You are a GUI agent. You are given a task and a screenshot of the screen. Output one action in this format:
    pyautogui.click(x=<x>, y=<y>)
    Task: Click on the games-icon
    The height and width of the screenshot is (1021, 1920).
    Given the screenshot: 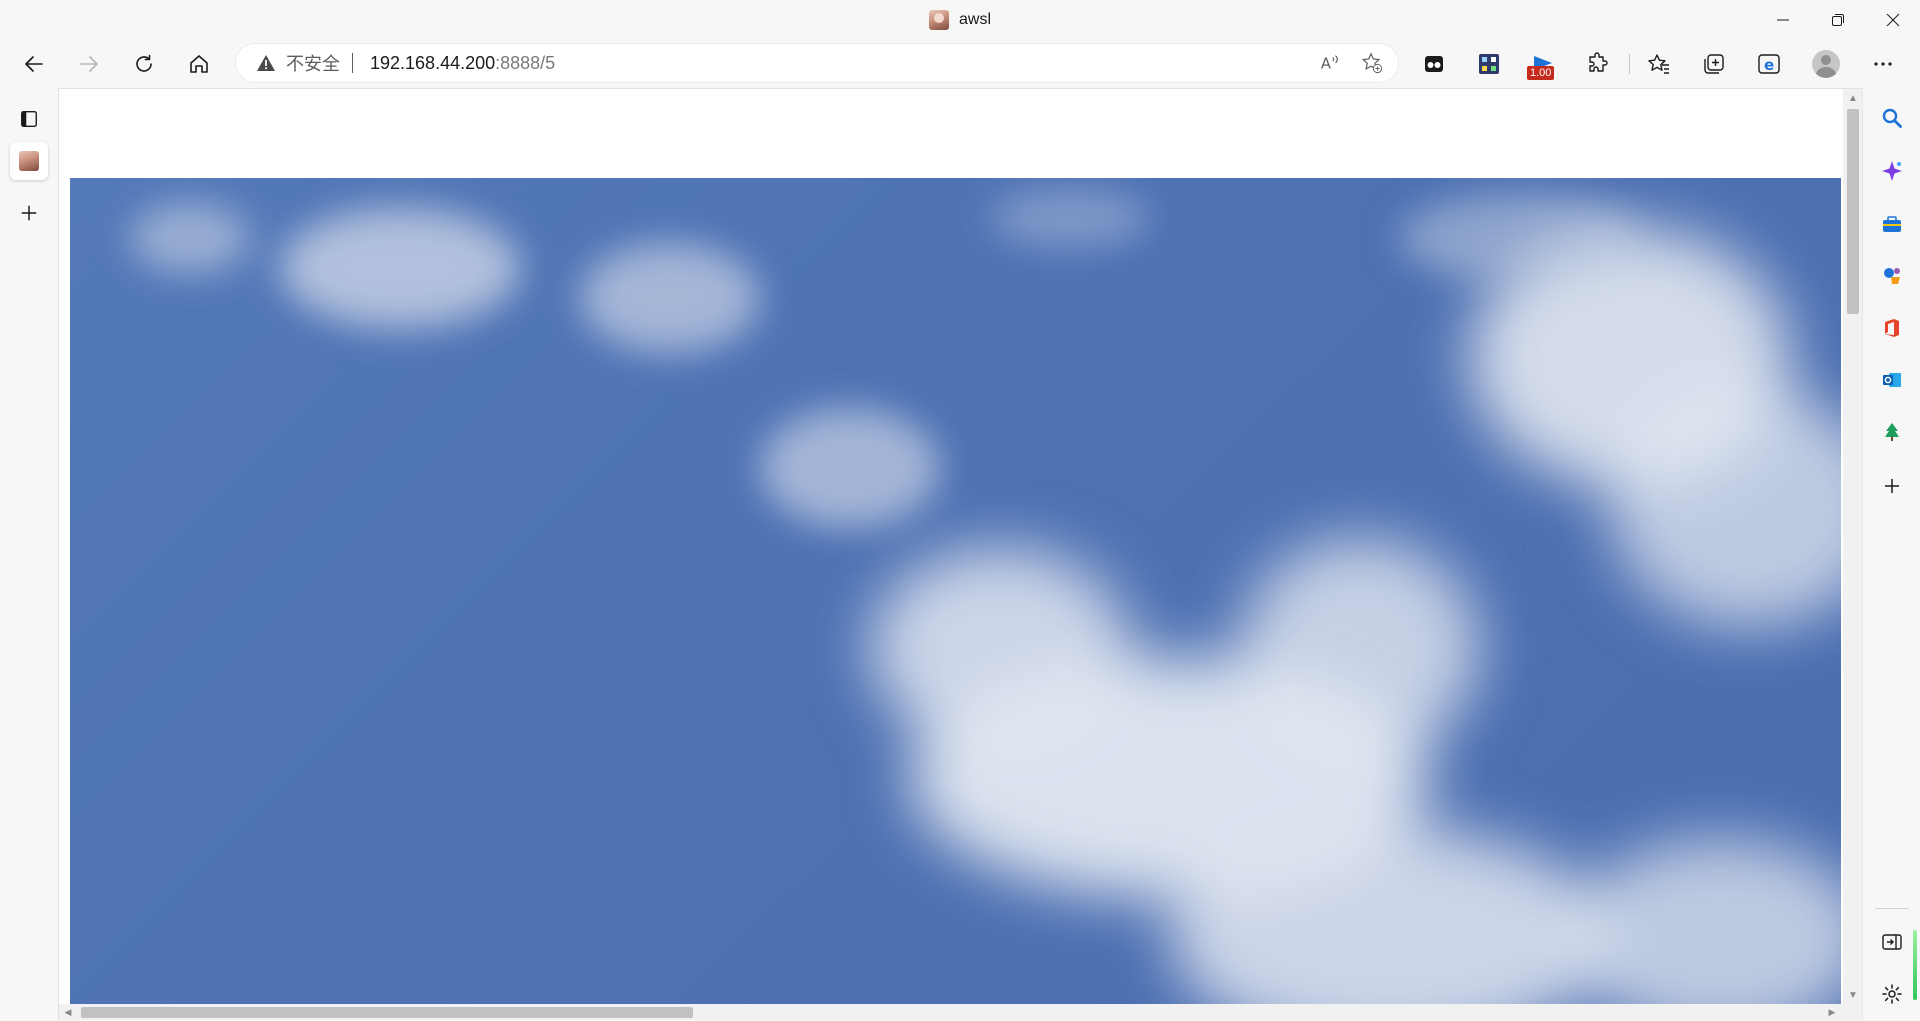 What is the action you would take?
    pyautogui.click(x=1892, y=276)
    